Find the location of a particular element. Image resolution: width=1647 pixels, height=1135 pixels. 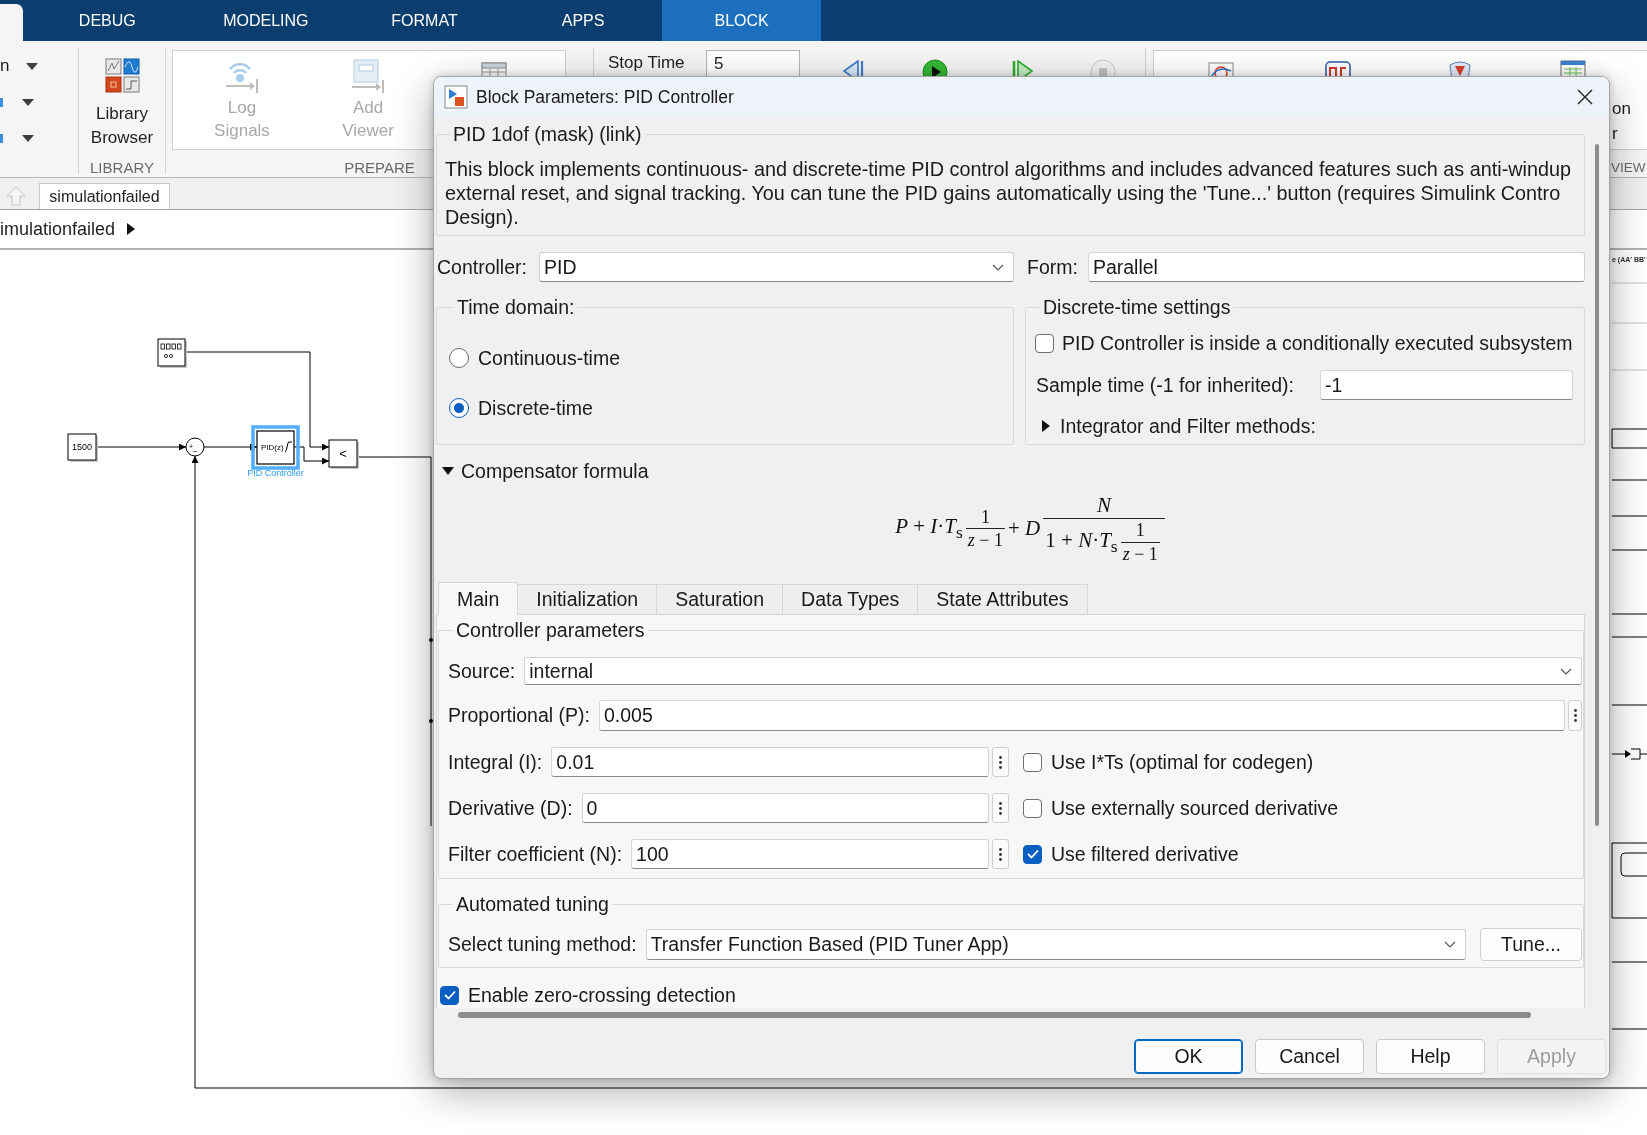

section-title: PREPARE is located at coordinates (379, 168).